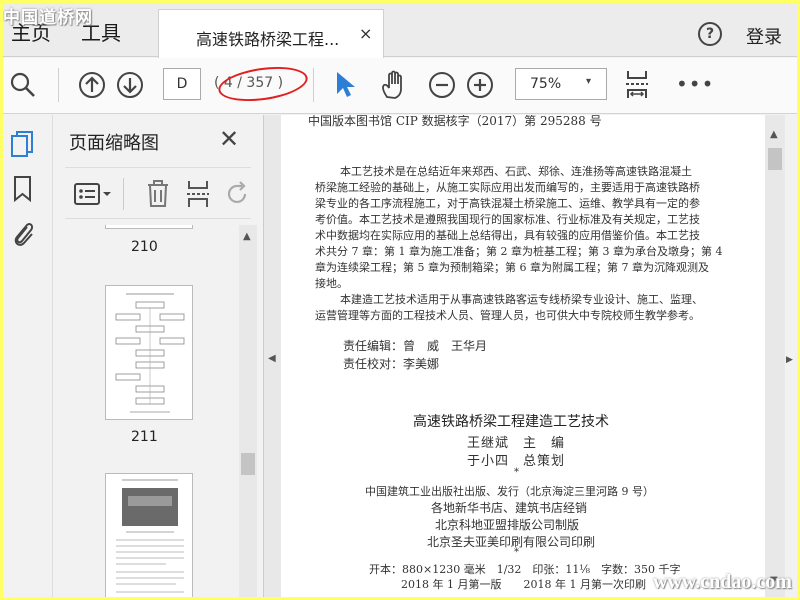 This screenshot has height=600, width=800. Describe the element at coordinates (123, 194) in the screenshot. I see `panel-divider` at that location.